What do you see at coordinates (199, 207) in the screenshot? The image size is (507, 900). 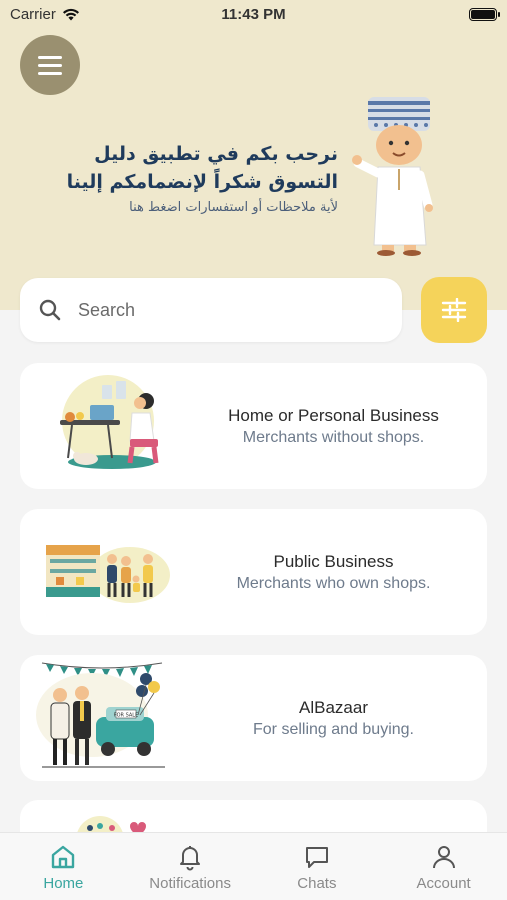 I see `feedback-link: لأية ملاحظات أو استفسارات اضغط هنا` at bounding box center [199, 207].